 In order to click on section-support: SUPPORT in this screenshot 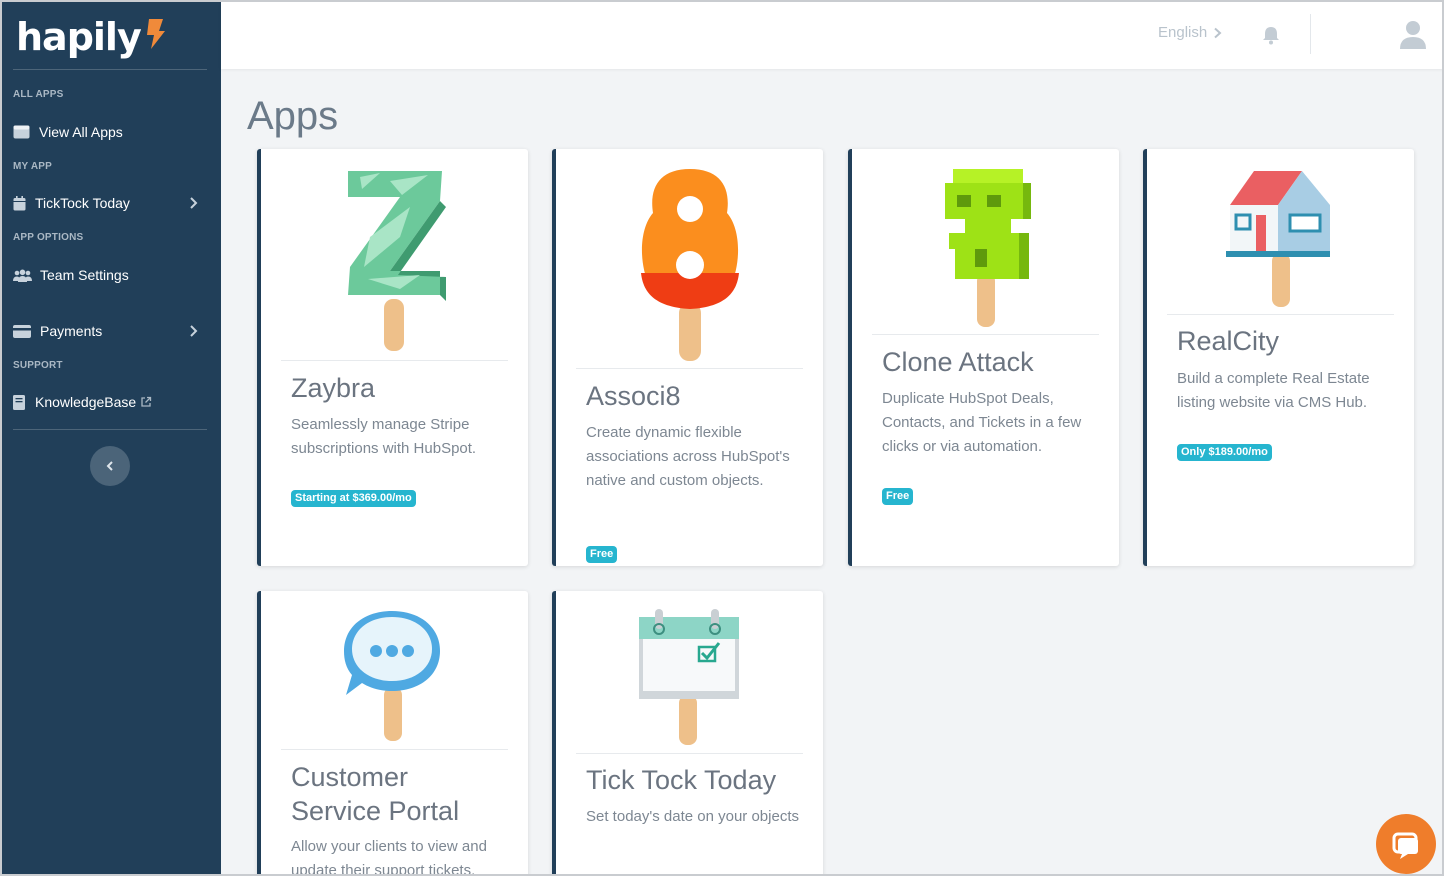, I will do `click(38, 365)`.